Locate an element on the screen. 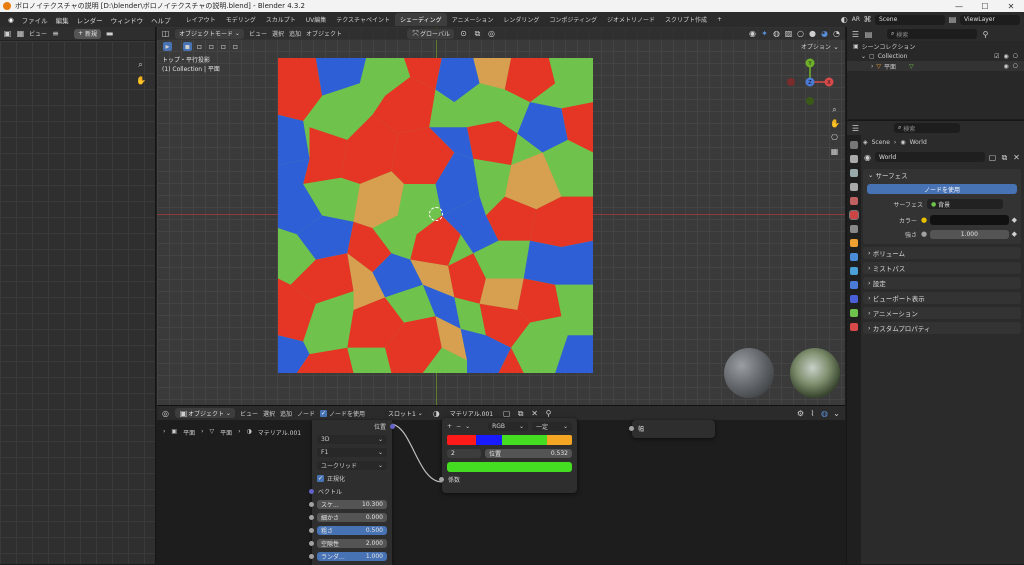 Image resolution: width=1024 pixels, height=565 pixels. options-button: オプション ⌄ is located at coordinates (820, 46).